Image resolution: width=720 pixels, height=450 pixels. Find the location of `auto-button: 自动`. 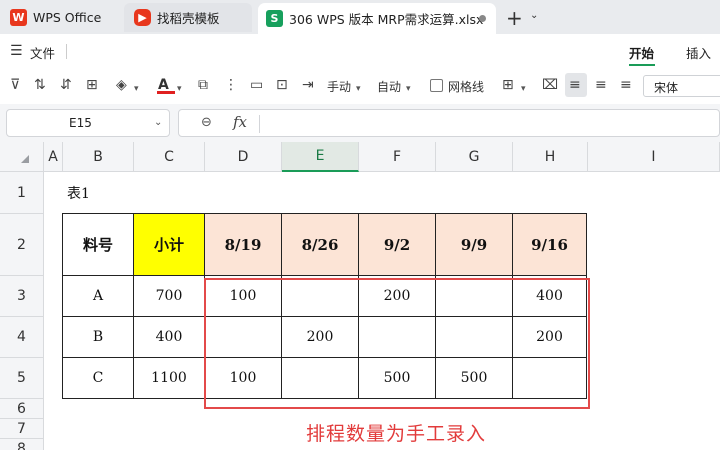

auto-button: 自动 is located at coordinates (389, 86).